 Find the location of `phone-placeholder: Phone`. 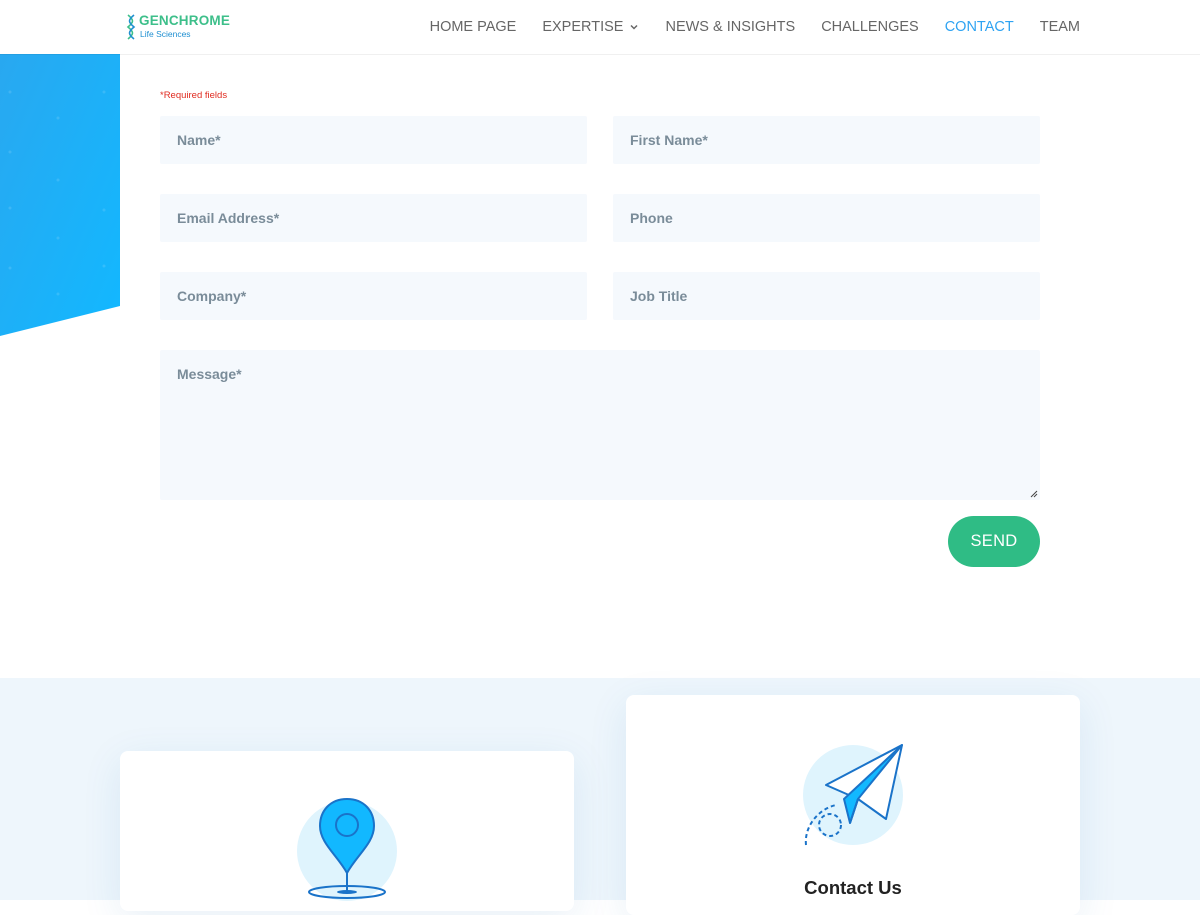

phone-placeholder: Phone is located at coordinates (651, 218).